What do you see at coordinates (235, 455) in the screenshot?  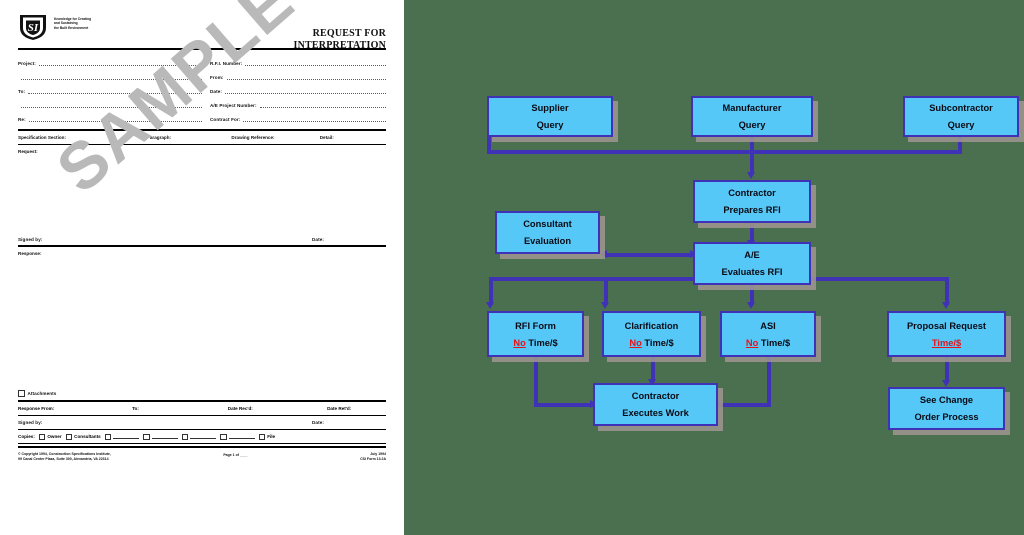 I see `page-number: Page 1 of ____` at bounding box center [235, 455].